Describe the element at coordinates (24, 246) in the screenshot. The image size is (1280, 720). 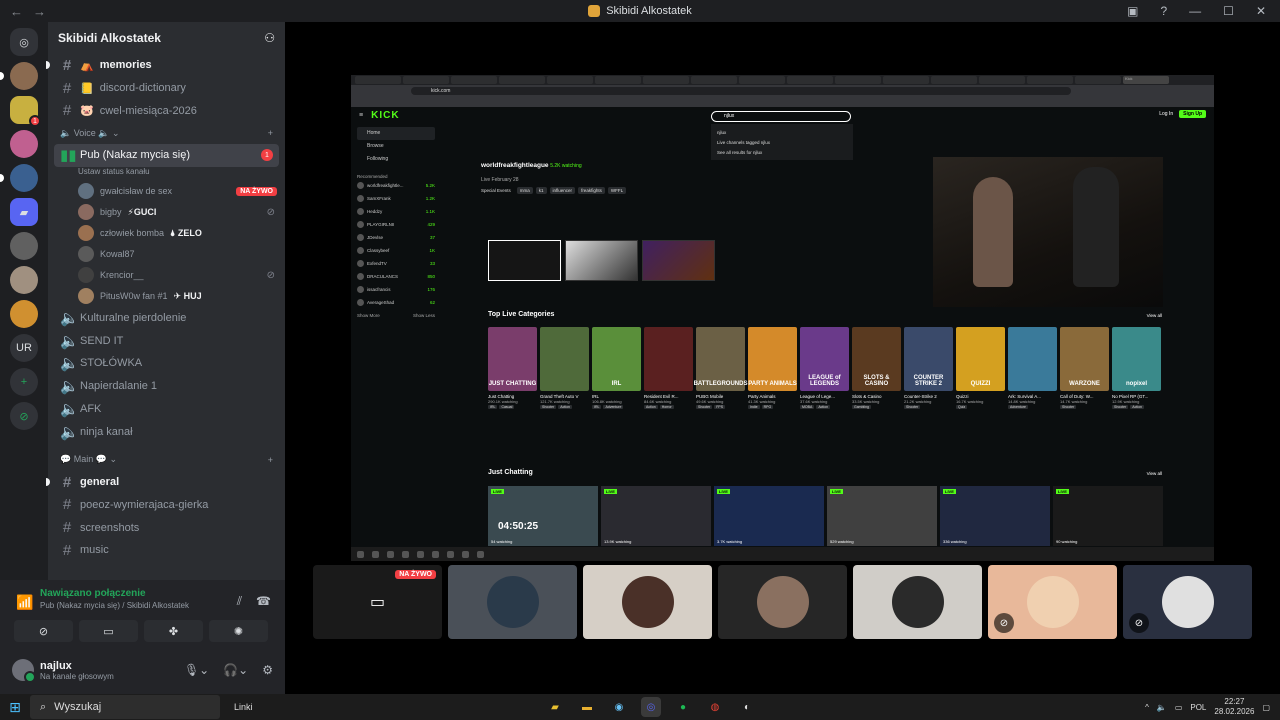
I see `server-icon` at that location.